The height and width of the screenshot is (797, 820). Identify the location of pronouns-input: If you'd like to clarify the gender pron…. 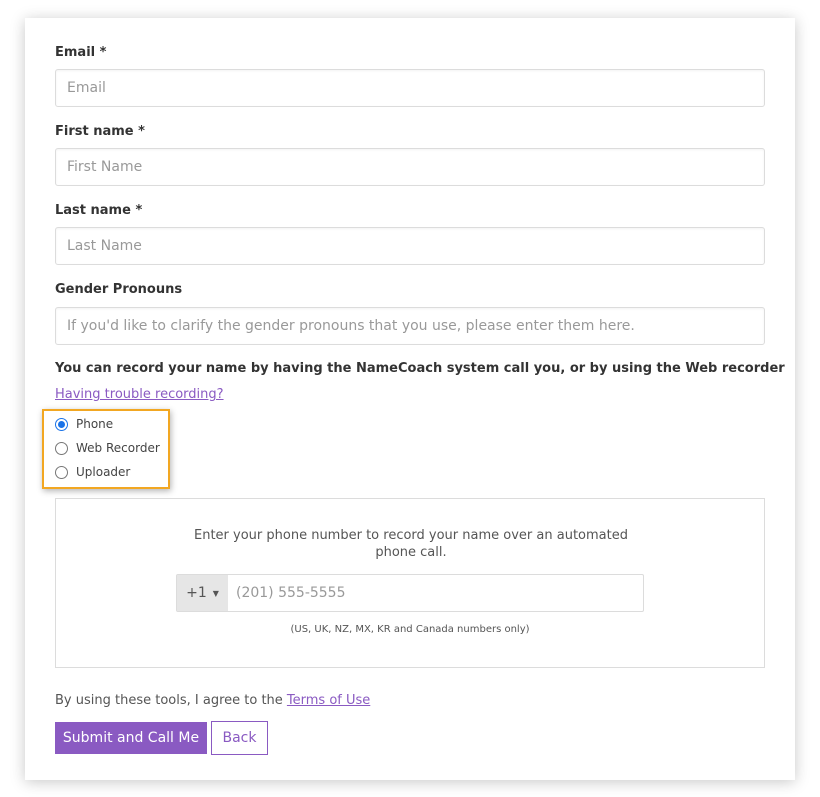
(410, 326).